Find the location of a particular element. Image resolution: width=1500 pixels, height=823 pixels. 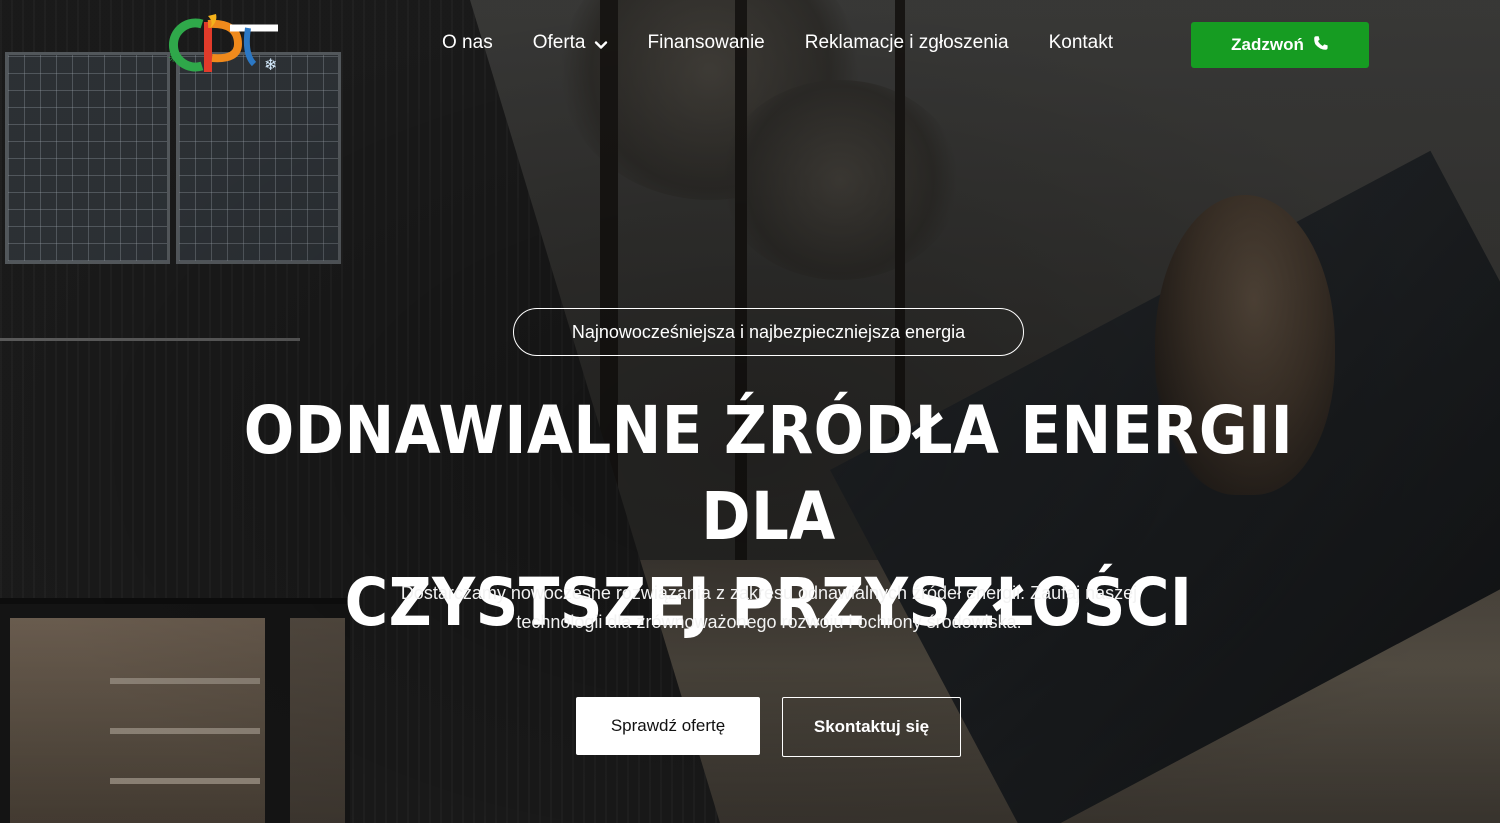

phone-icon is located at coordinates (1321, 45).